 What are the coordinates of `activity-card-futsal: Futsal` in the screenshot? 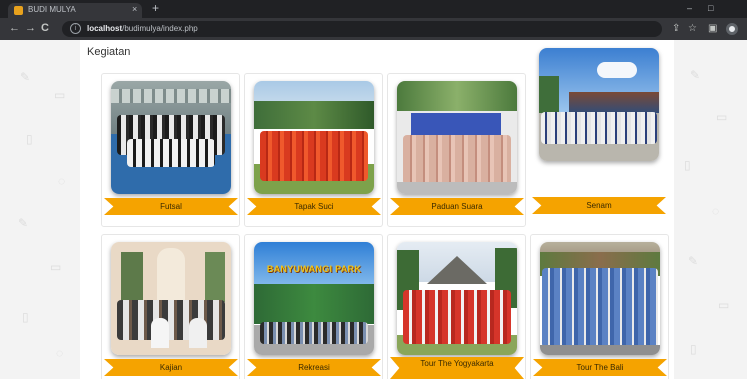 It's located at (170, 150).